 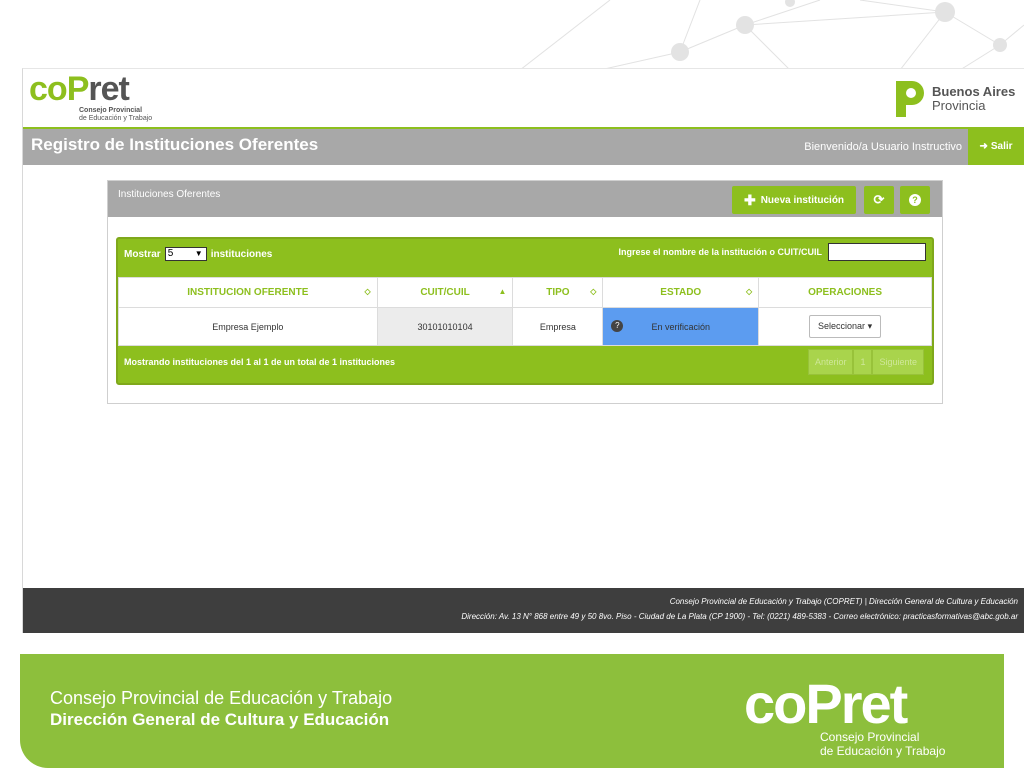 I want to click on welcome-user: Bienvenido/a Usuario Instructivo, so click(x=883, y=147).